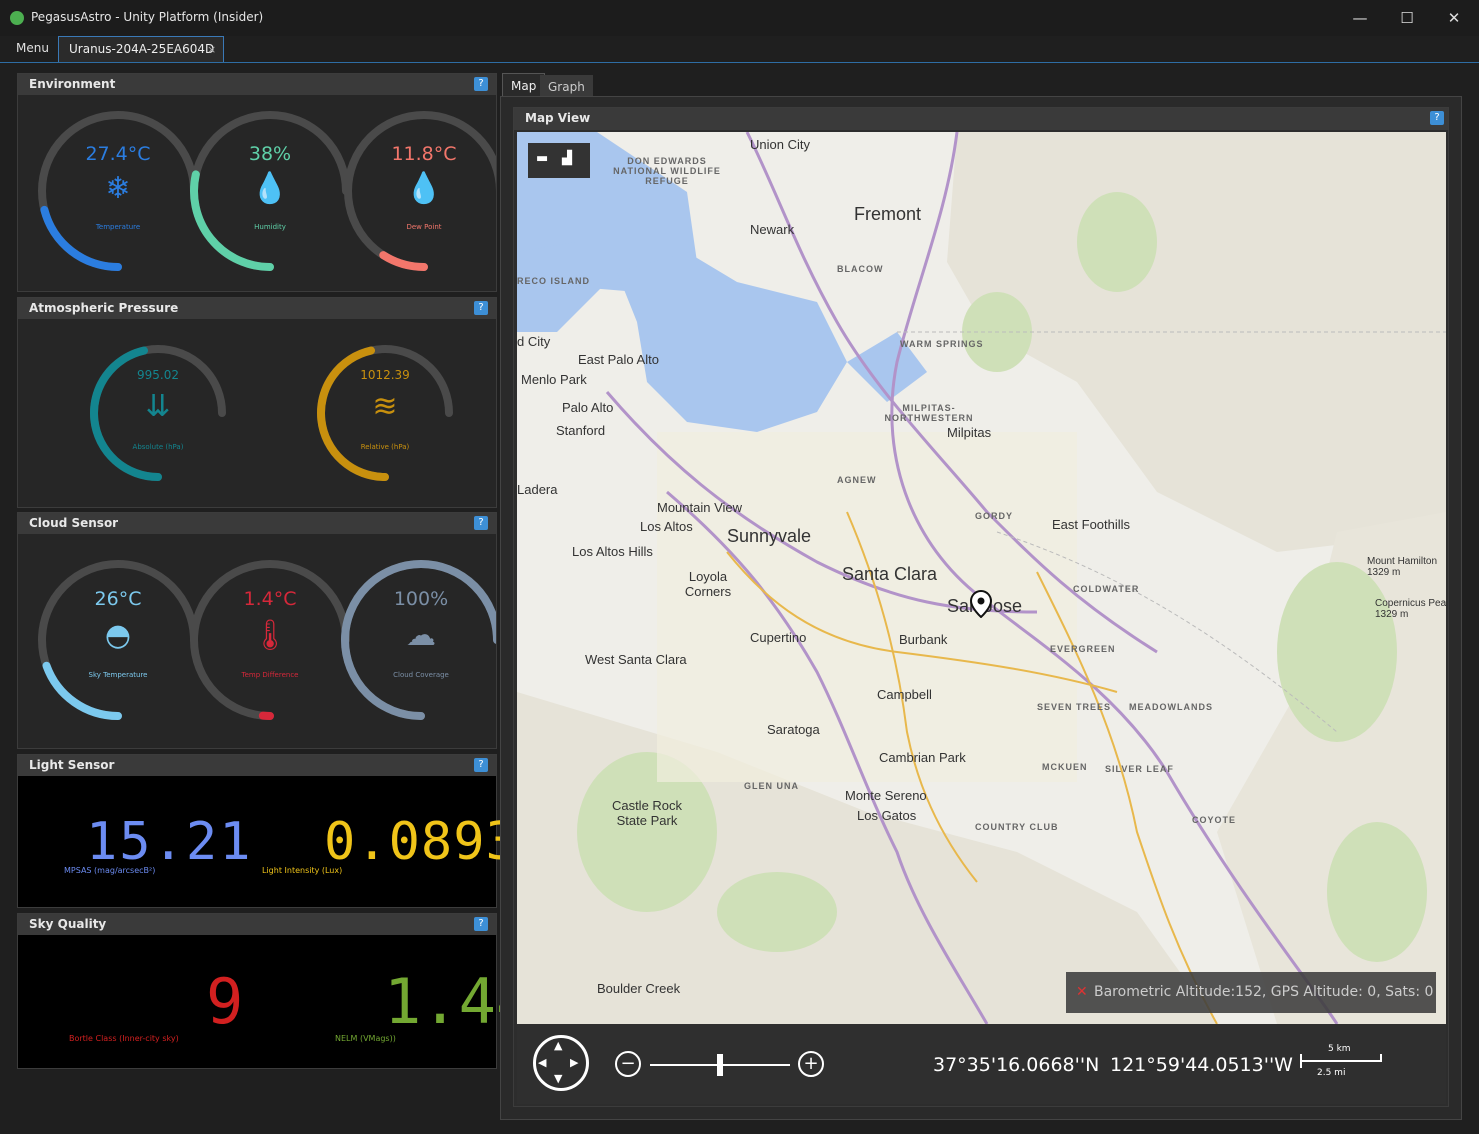 Image resolution: width=1479 pixels, height=1134 pixels. Describe the element at coordinates (534, 341) in the screenshot. I see `map-place-label: d City` at that location.